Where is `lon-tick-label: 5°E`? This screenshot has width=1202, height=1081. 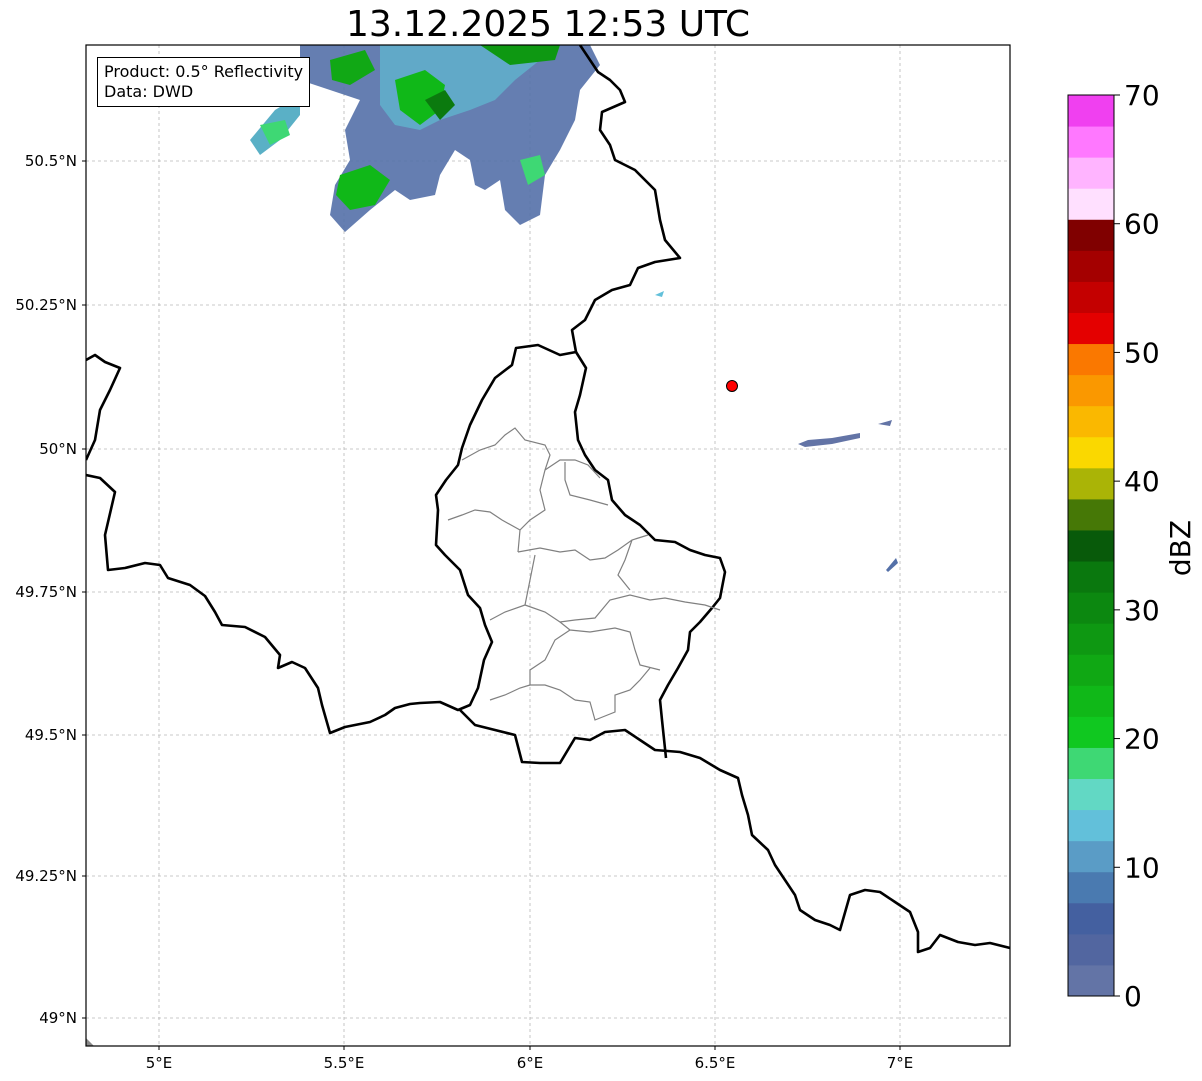
lon-tick-label: 5°E is located at coordinates (159, 1063).